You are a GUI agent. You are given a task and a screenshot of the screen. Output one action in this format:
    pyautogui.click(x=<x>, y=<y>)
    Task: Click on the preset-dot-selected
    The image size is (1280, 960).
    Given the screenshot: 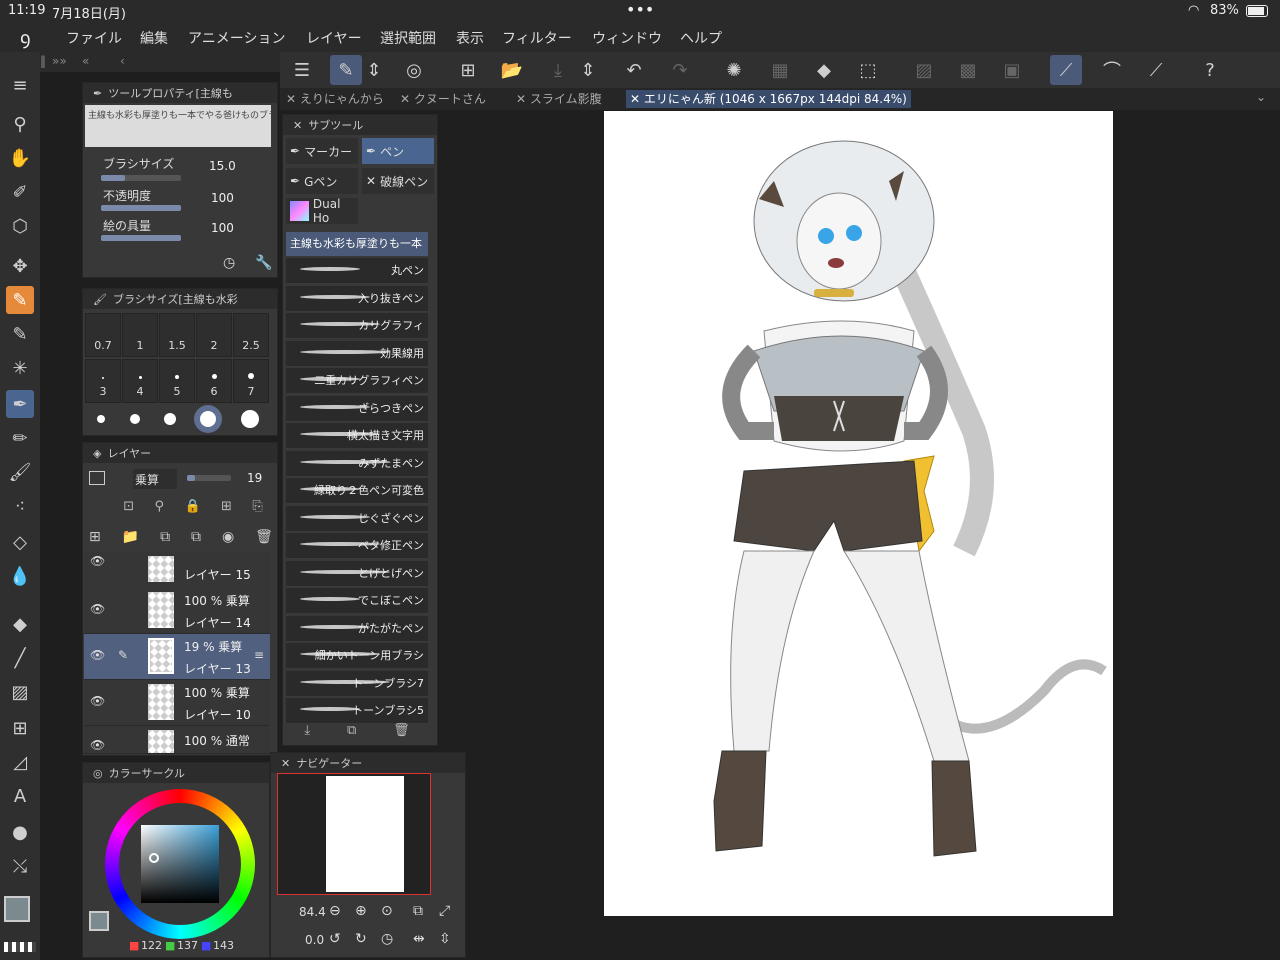 What is the action you would take?
    pyautogui.click(x=208, y=419)
    